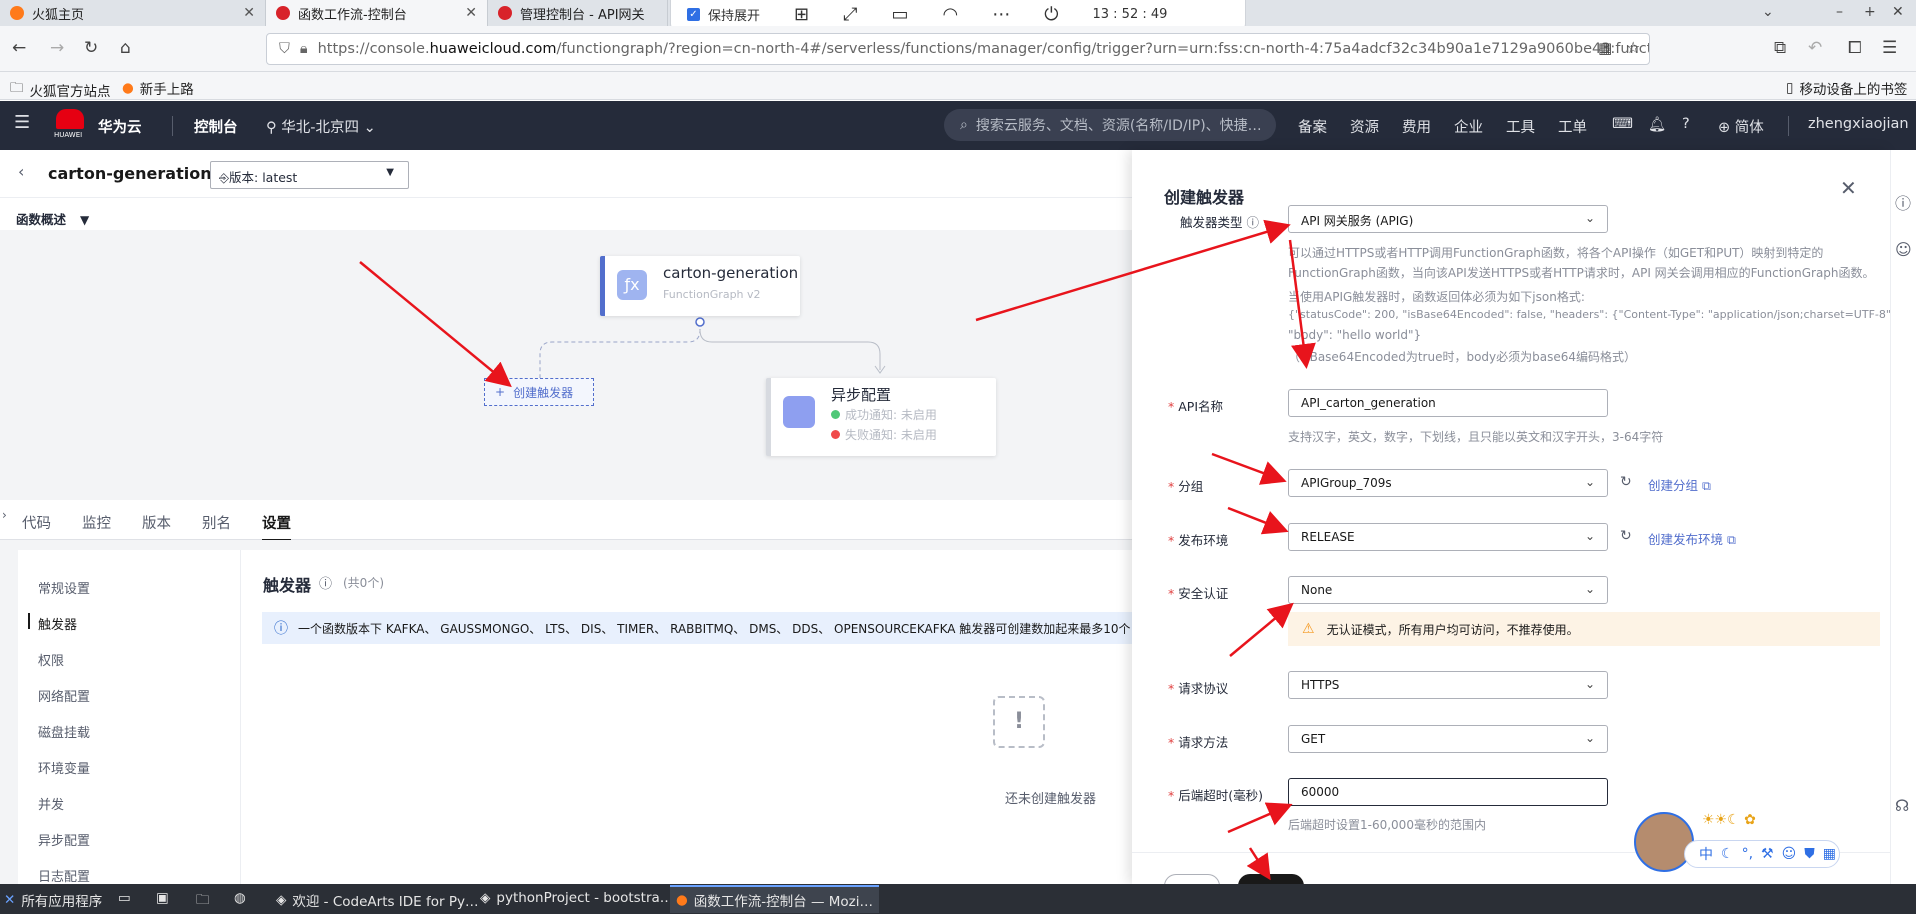 The height and width of the screenshot is (914, 1916). Describe the element at coordinates (64, 587) in the screenshot. I see `menu-general: 常规设置` at that location.